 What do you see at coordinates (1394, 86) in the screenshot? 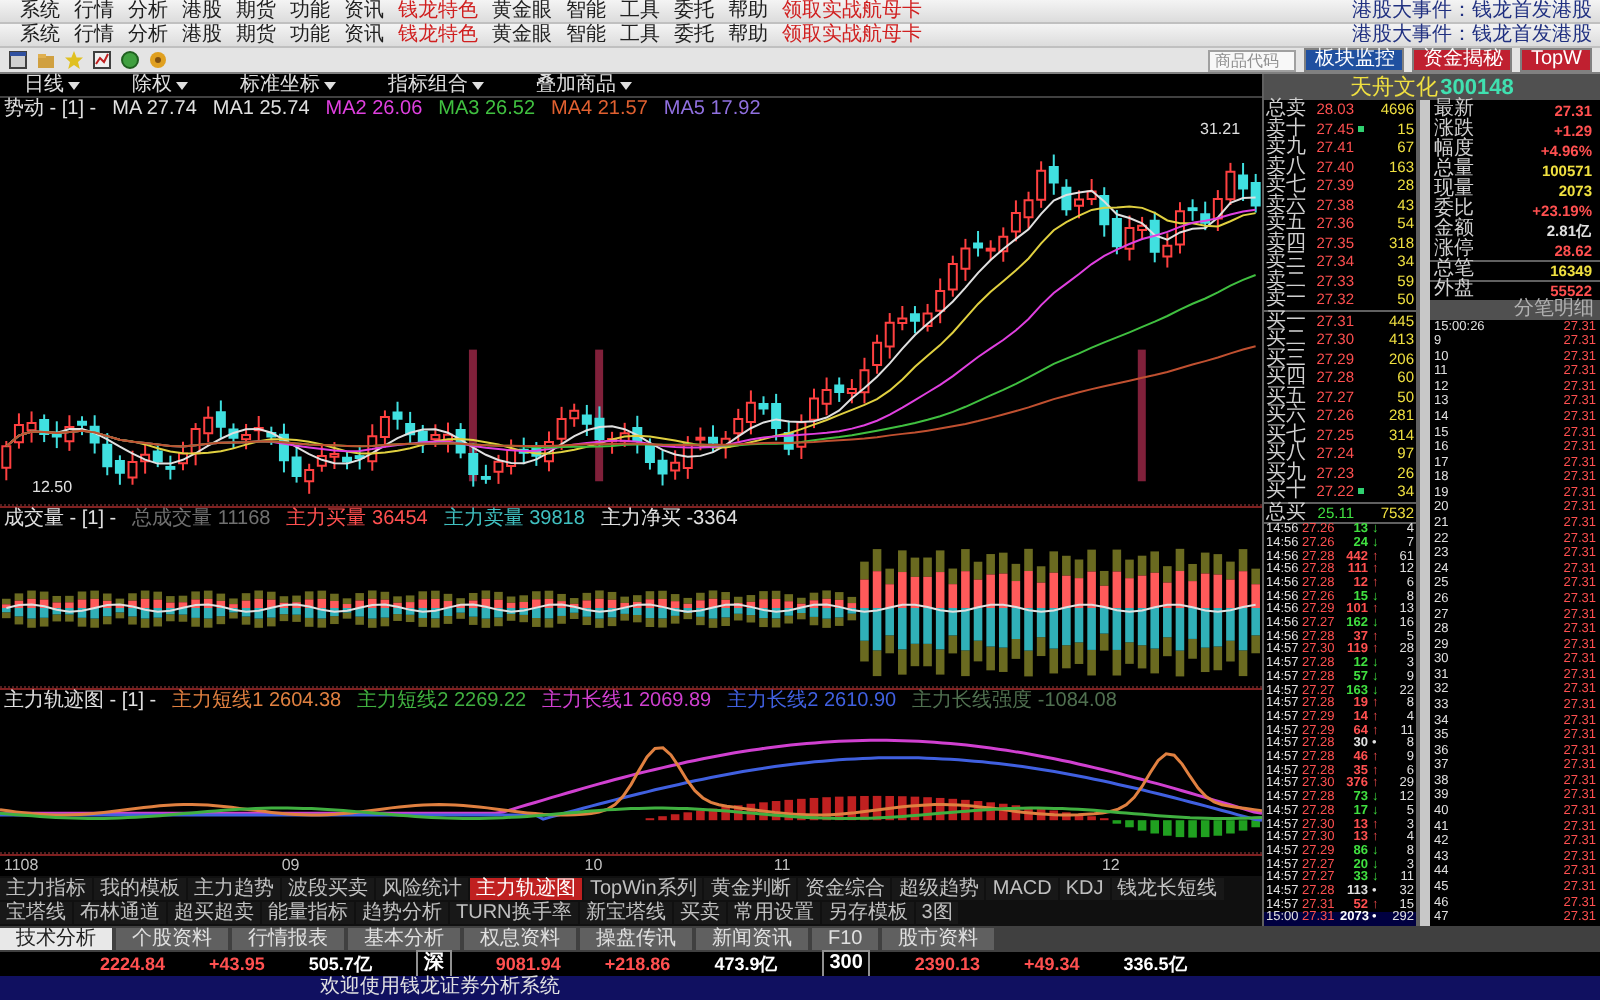
I see `stock-name: 天舟文化` at bounding box center [1394, 86].